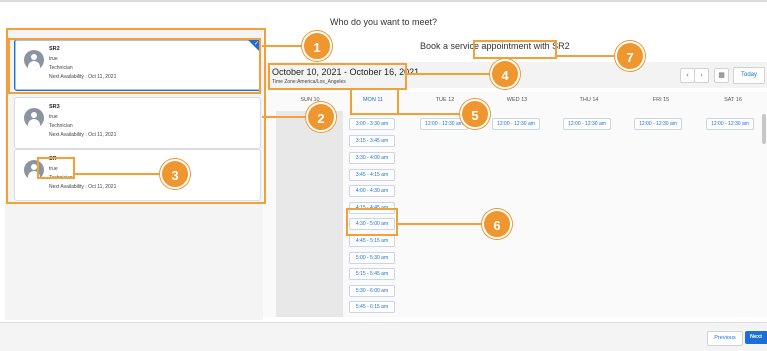 The height and width of the screenshot is (351, 767). Describe the element at coordinates (372, 307) in the screenshot. I see `time-slot: 5:45 - 6:15 am` at that location.